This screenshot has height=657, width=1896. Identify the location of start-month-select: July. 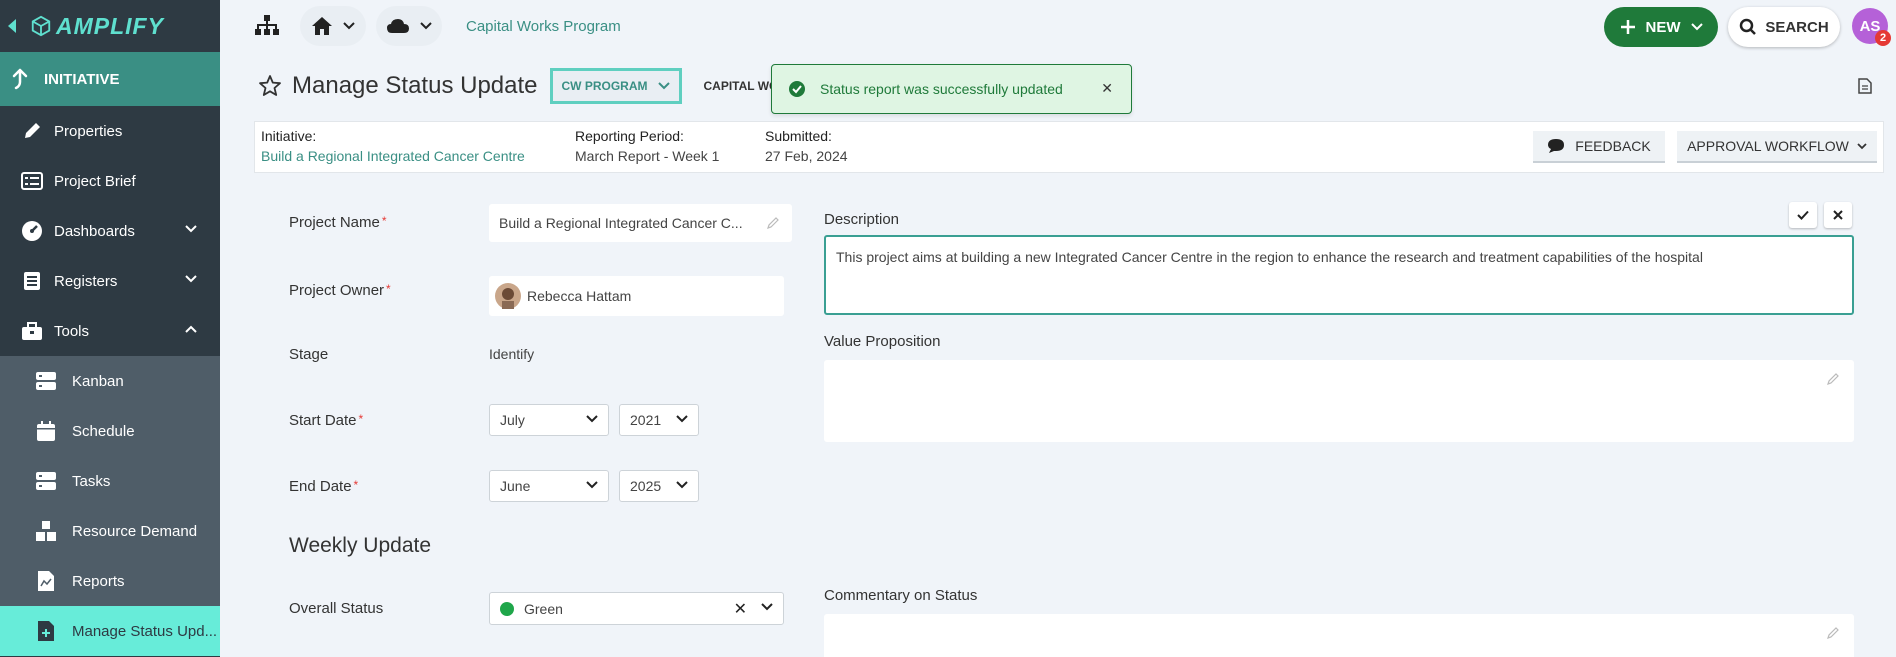
(549, 420).